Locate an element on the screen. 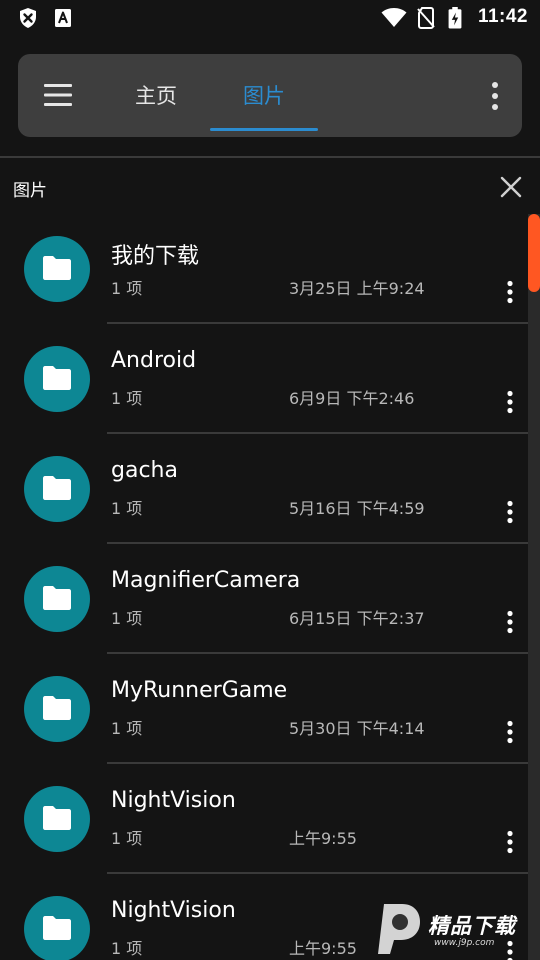 Image resolution: width=540 pixels, height=960 pixels. item-date: 5月16日 下午4:59 is located at coordinates (357, 508).